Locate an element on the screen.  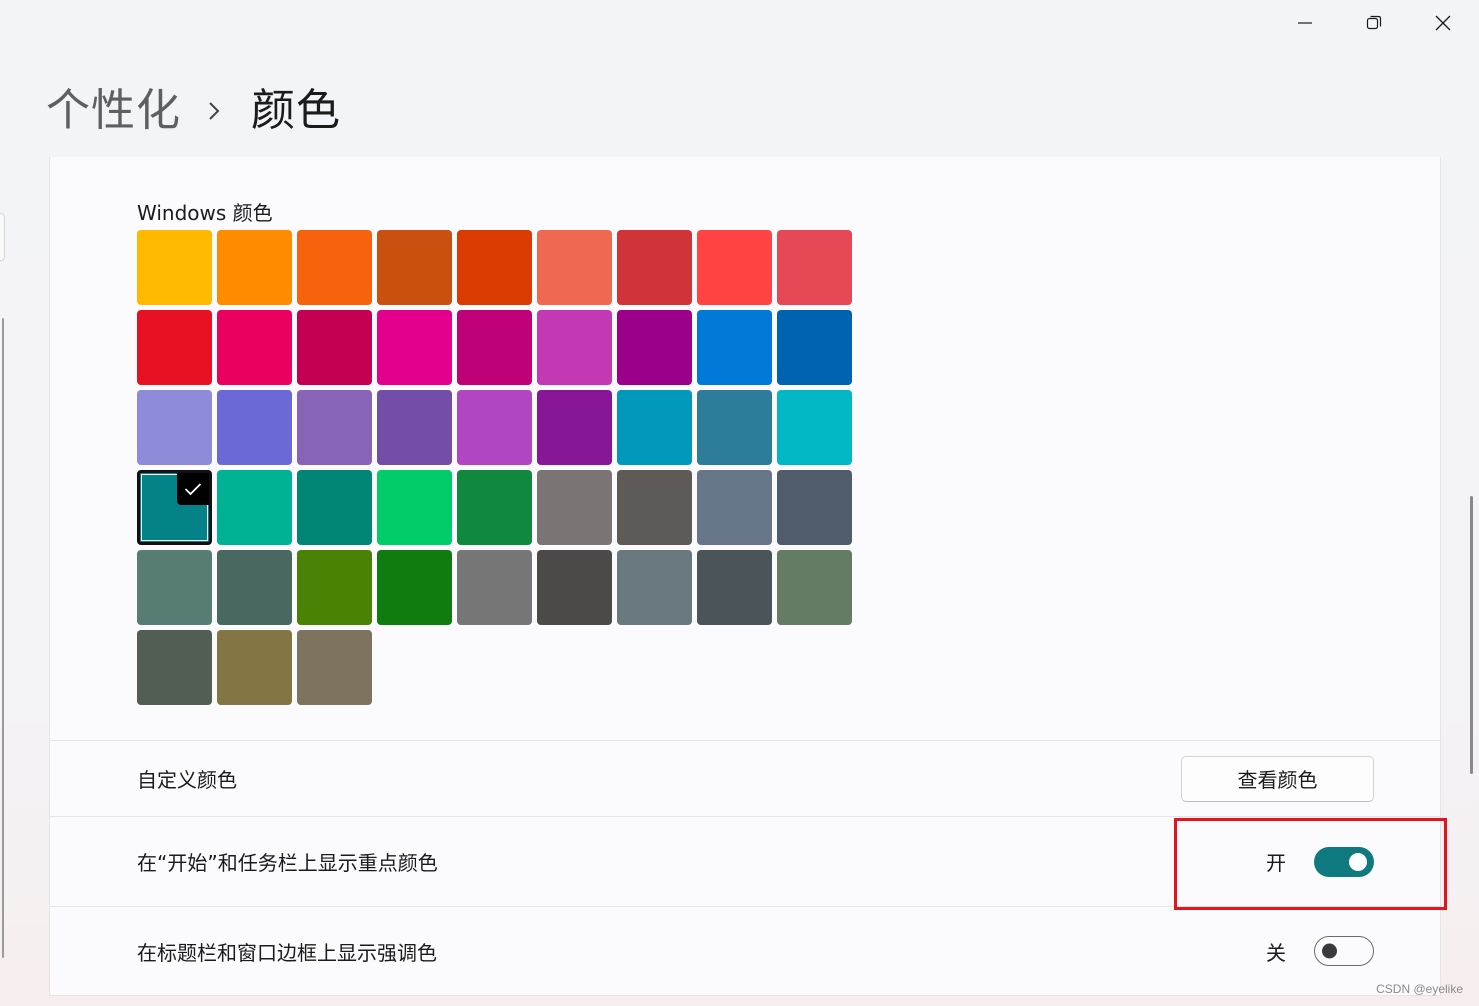
minimize-button is located at coordinates (1305, 23).